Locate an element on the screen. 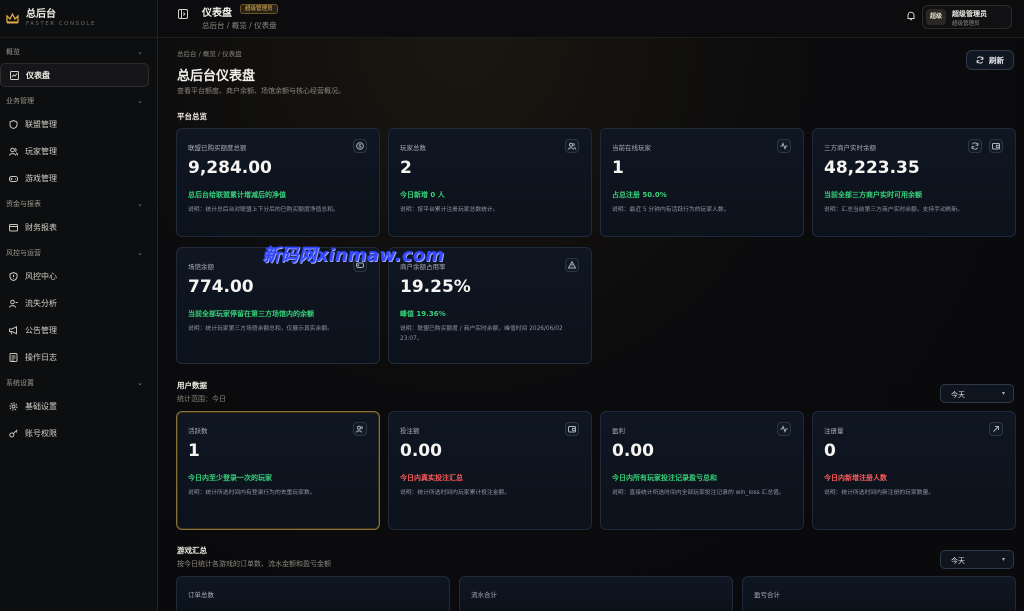 The image size is (1024, 611). sidebar-toggle-icon is located at coordinates (183, 14).